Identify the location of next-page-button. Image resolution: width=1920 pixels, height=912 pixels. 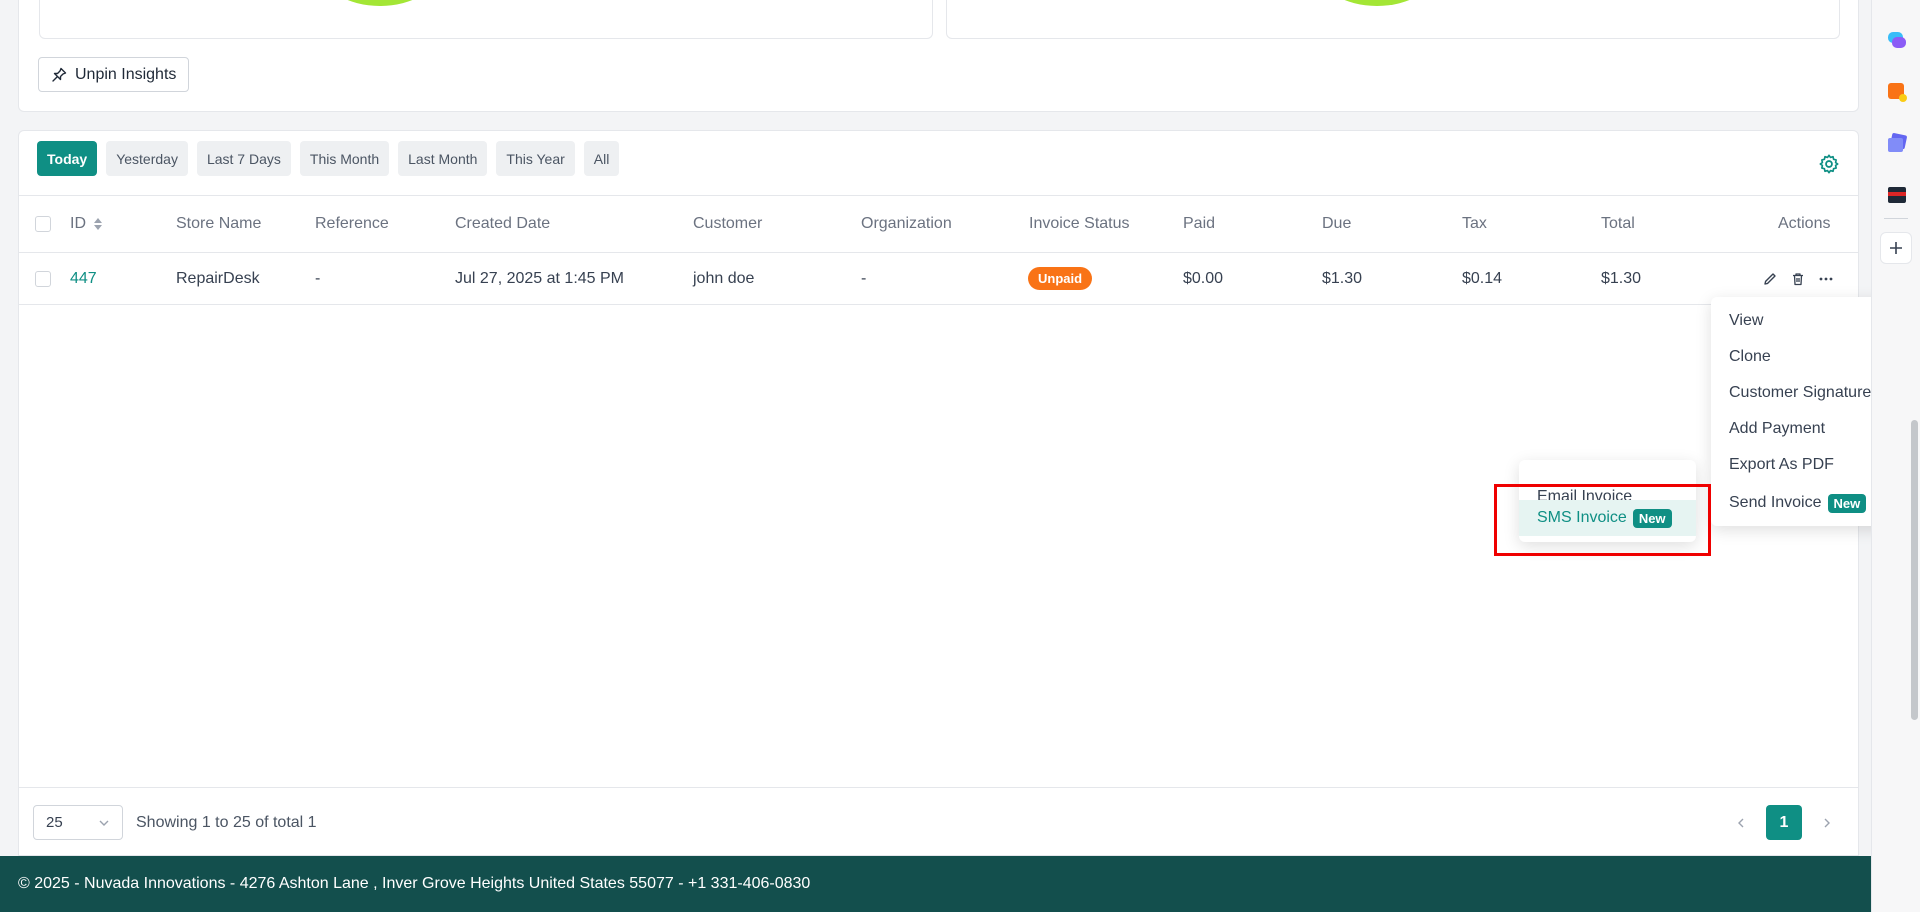
(1827, 822).